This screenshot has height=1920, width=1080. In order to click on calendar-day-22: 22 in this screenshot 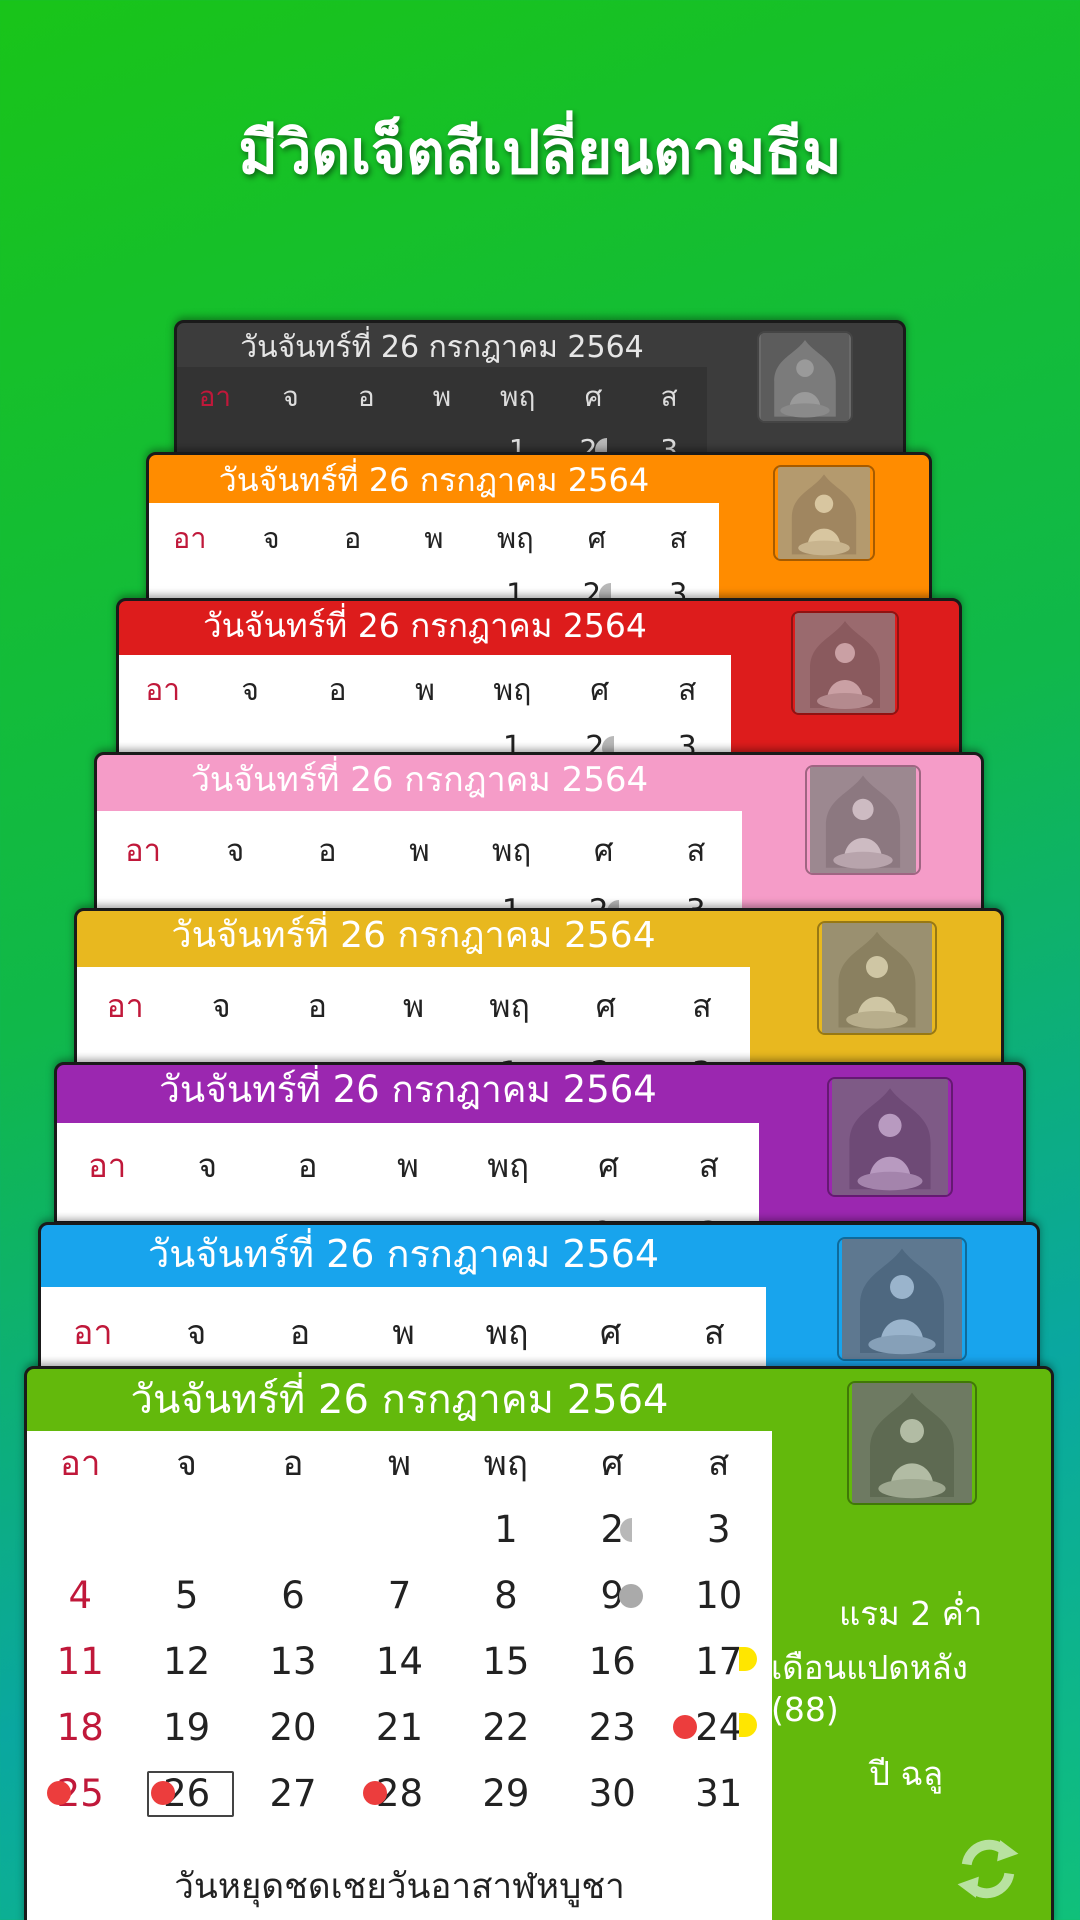, I will do `click(506, 1728)`.